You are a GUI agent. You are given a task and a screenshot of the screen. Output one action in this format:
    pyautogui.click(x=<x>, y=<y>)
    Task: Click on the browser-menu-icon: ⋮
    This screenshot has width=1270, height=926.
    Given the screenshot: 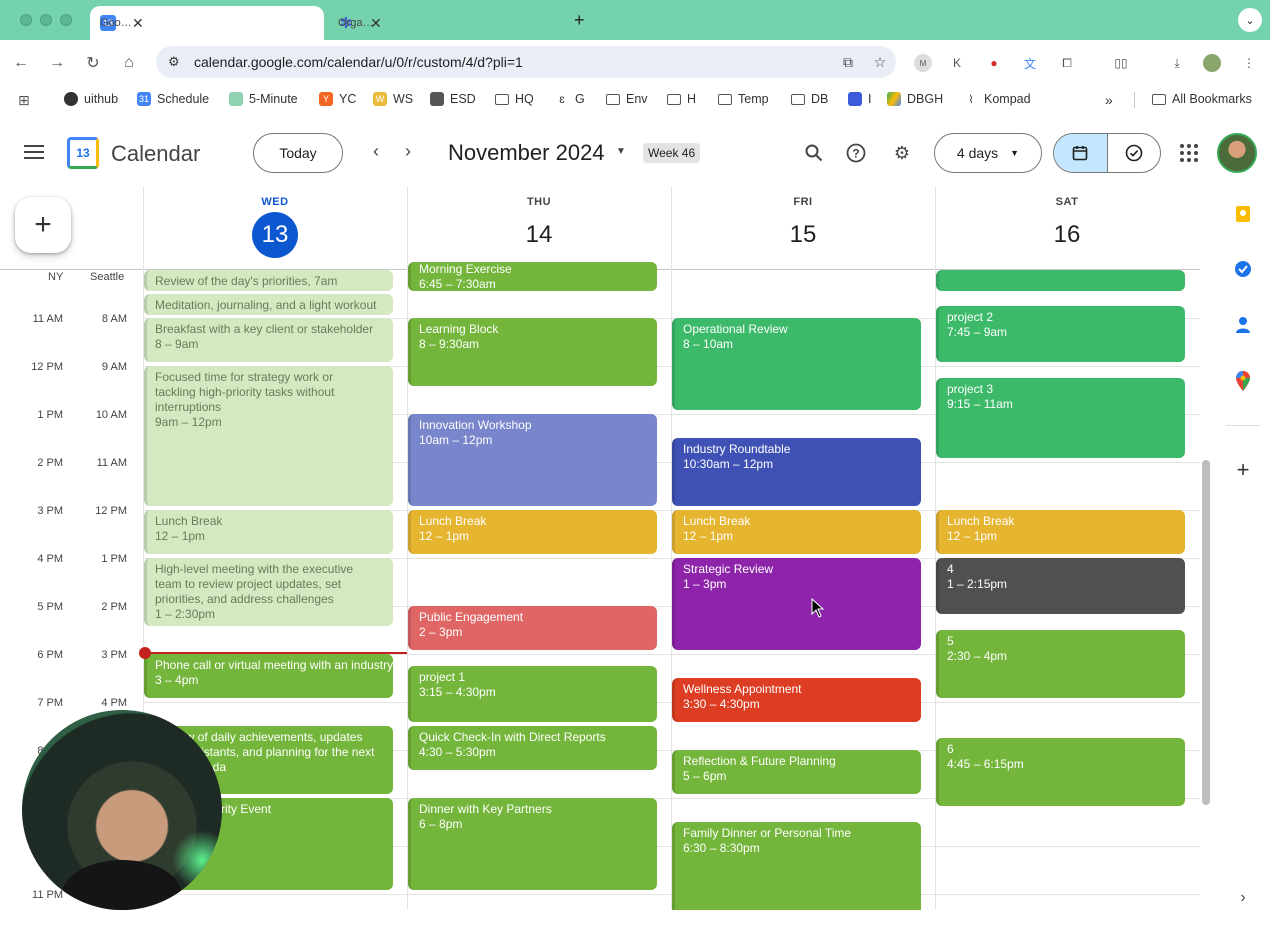 What is the action you would take?
    pyautogui.click(x=1249, y=63)
    